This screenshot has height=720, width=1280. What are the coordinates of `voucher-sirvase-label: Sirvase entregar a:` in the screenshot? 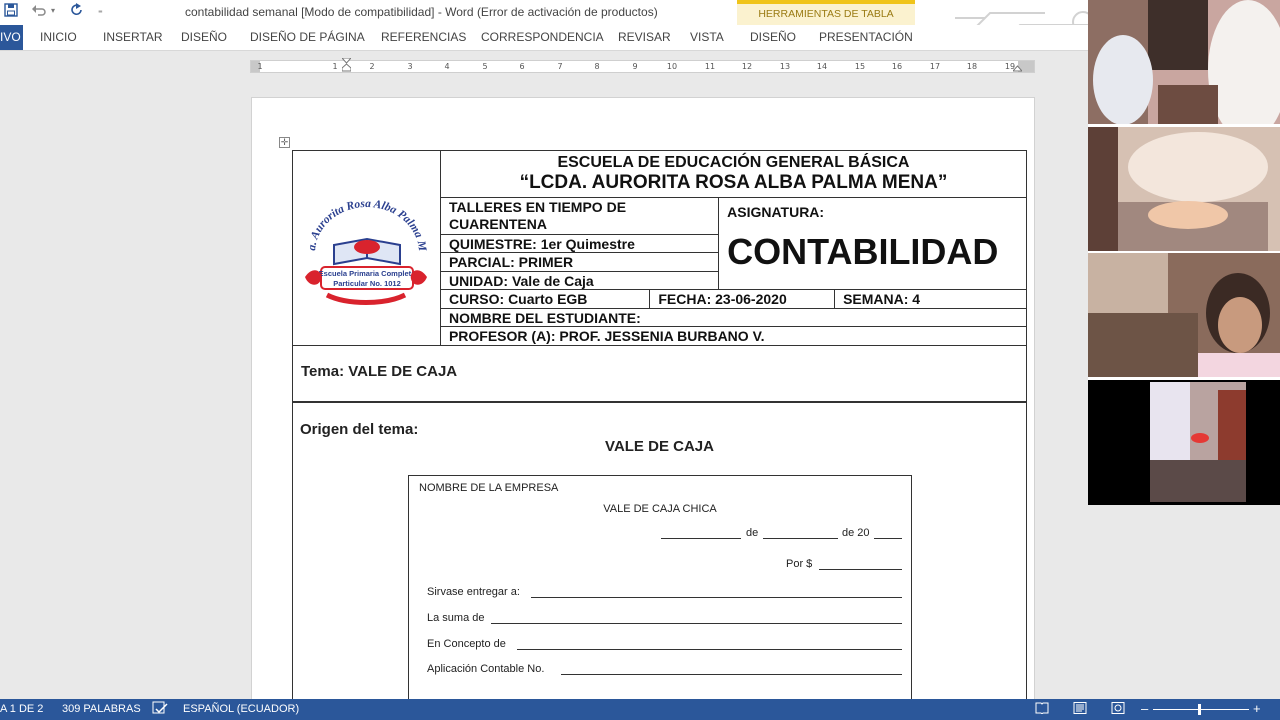 It's located at (473, 592).